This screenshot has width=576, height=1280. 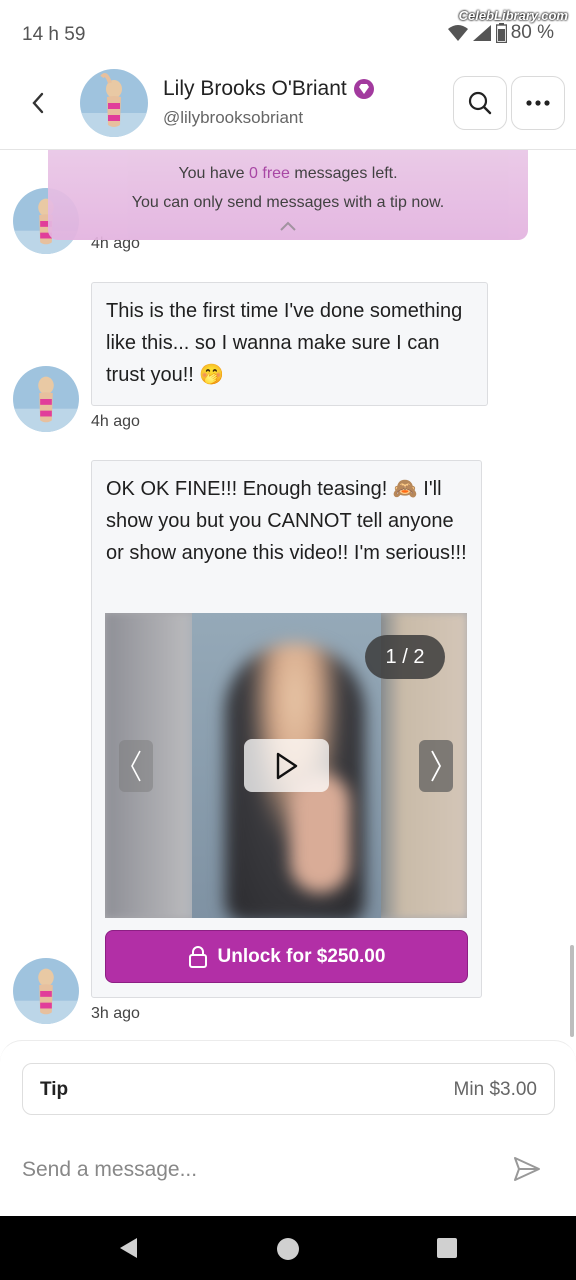 I want to click on play-button, so click(x=286, y=765).